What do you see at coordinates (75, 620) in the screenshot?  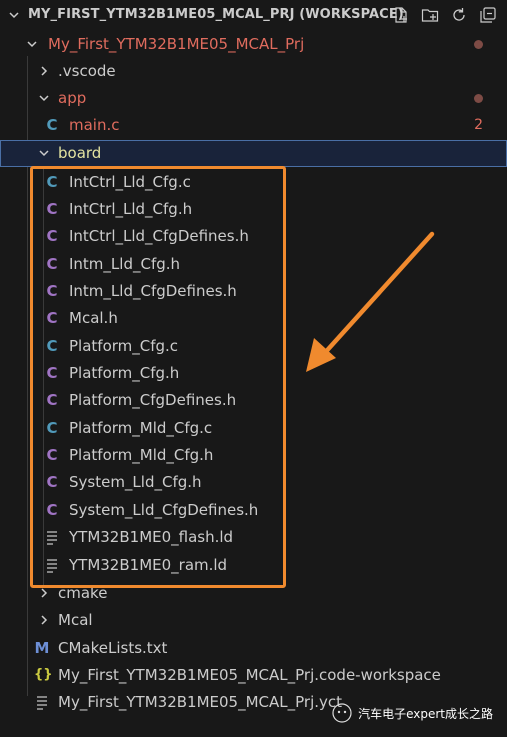 I see `mcal-folder-label: Mcal` at bounding box center [75, 620].